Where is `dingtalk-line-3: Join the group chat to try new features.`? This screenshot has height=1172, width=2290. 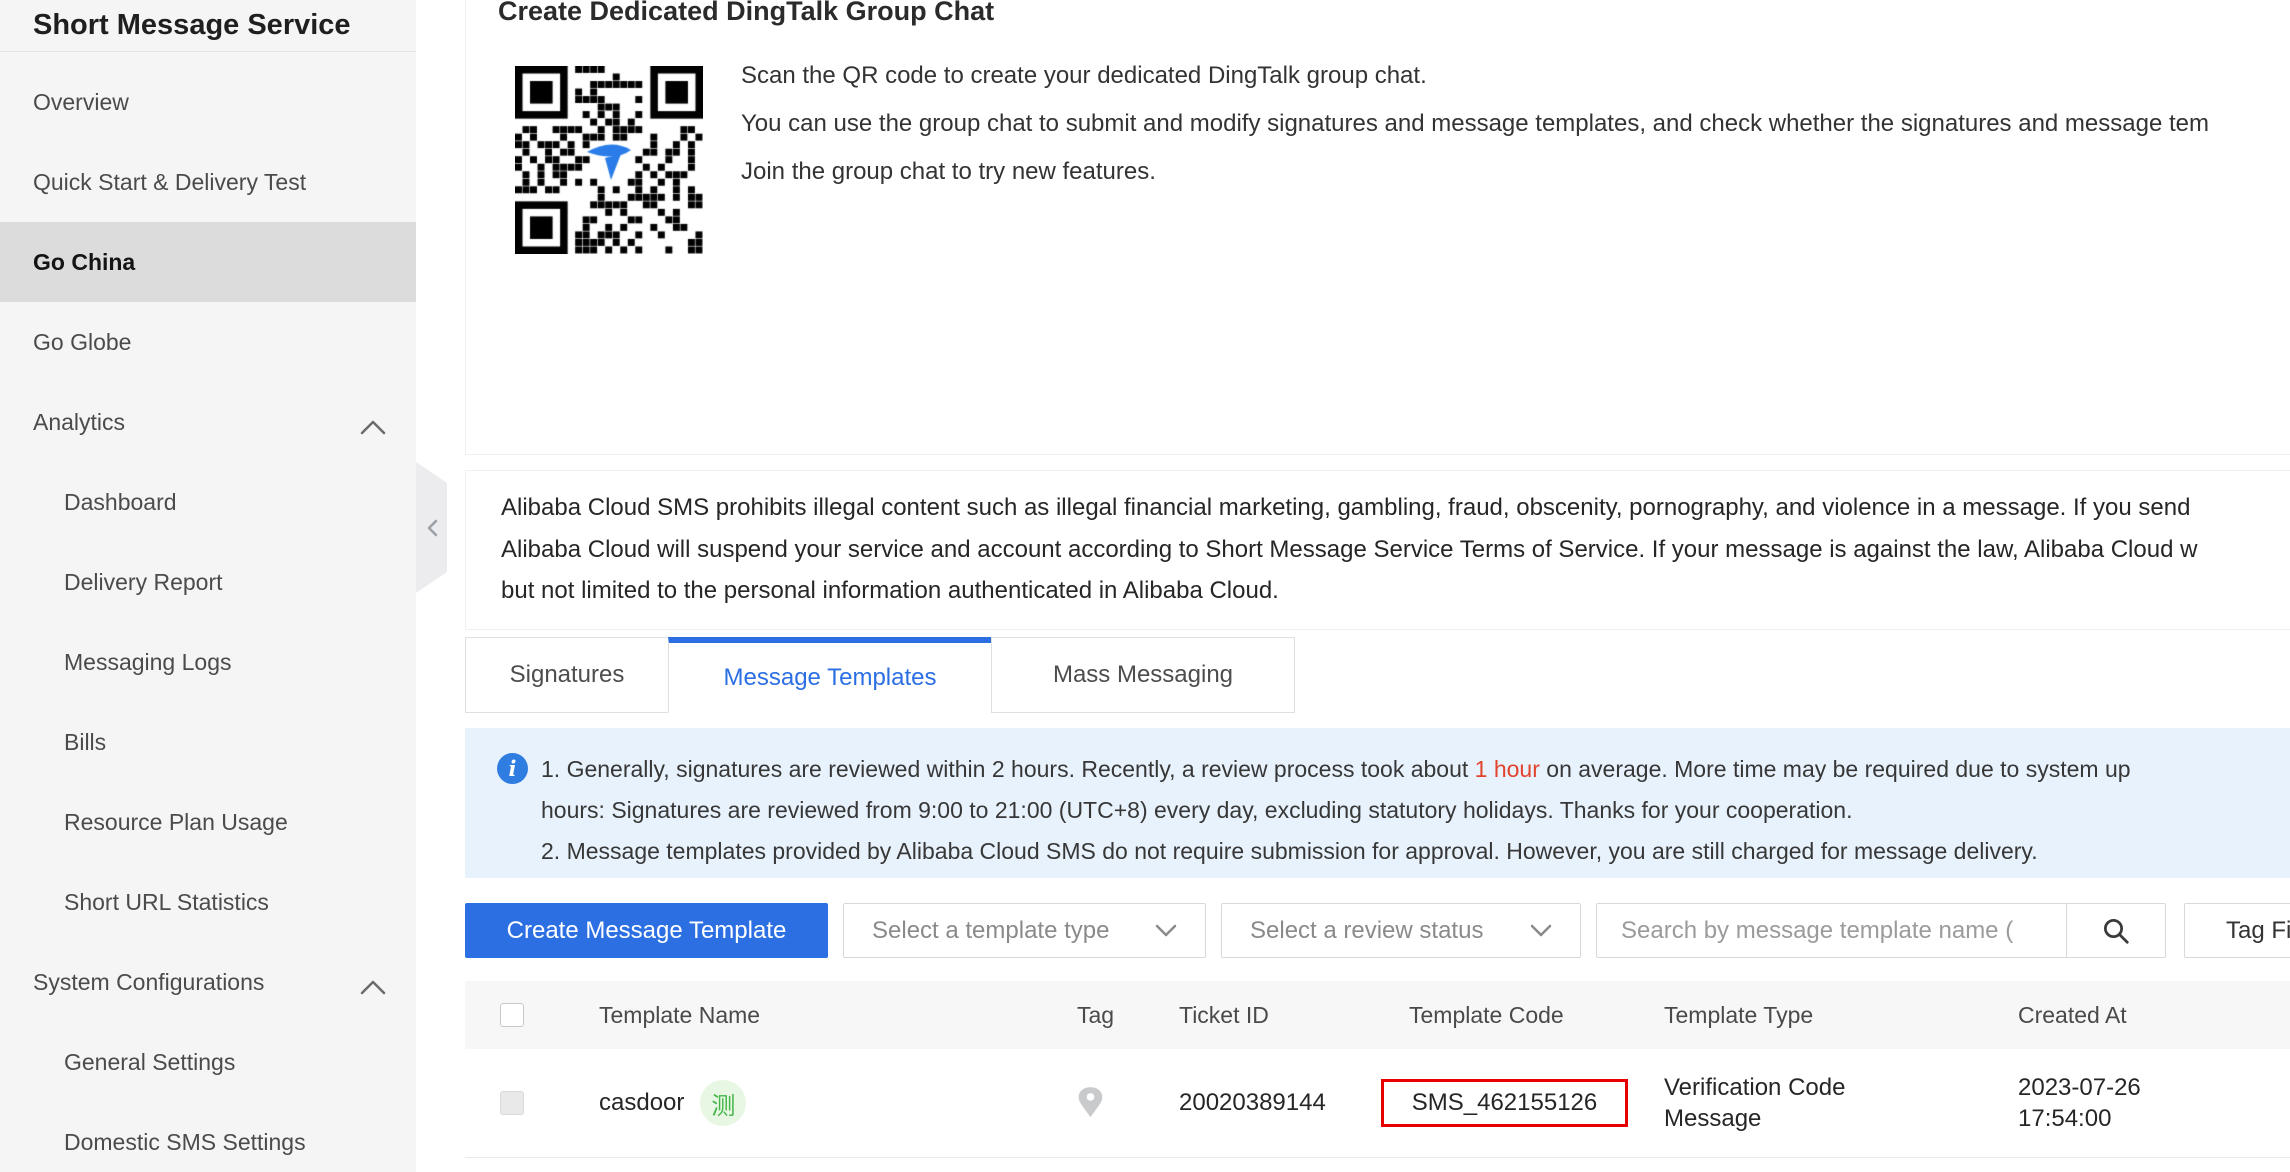
dingtalk-line-3: Join the group chat to try new features. is located at coordinates (948, 171).